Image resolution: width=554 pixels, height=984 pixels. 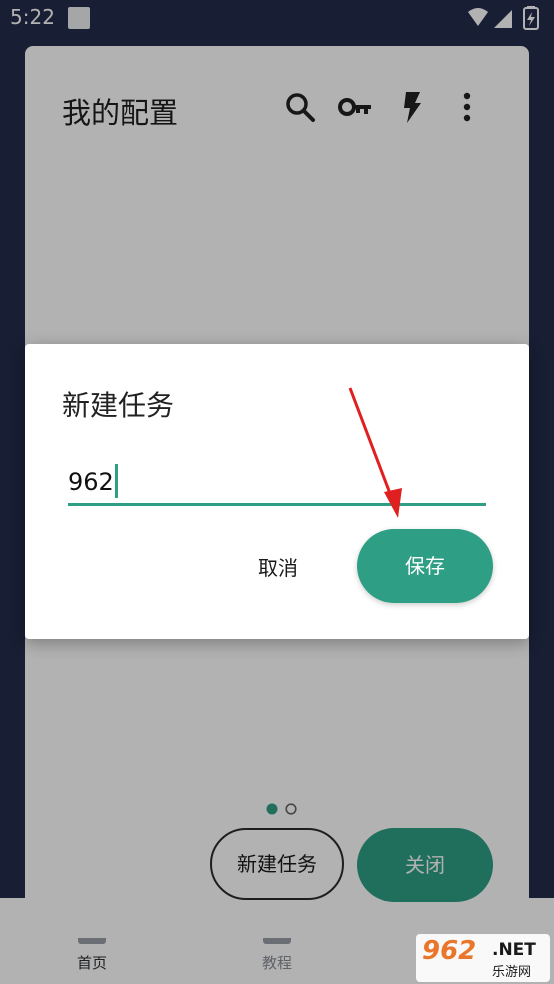 What do you see at coordinates (514, 950) in the screenshot?
I see `watermark-net: .NET` at bounding box center [514, 950].